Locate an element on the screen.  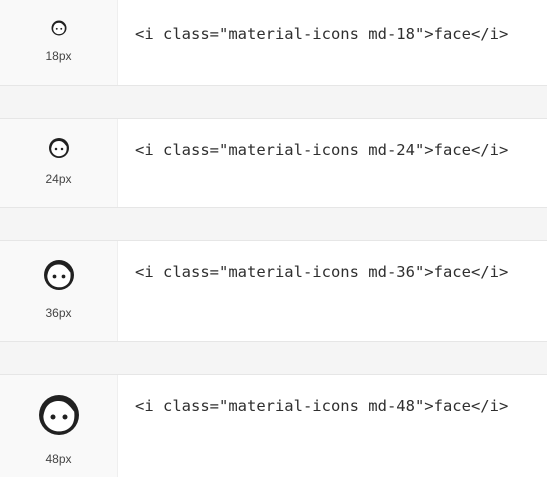
size-label: 24px is located at coordinates (58, 179).